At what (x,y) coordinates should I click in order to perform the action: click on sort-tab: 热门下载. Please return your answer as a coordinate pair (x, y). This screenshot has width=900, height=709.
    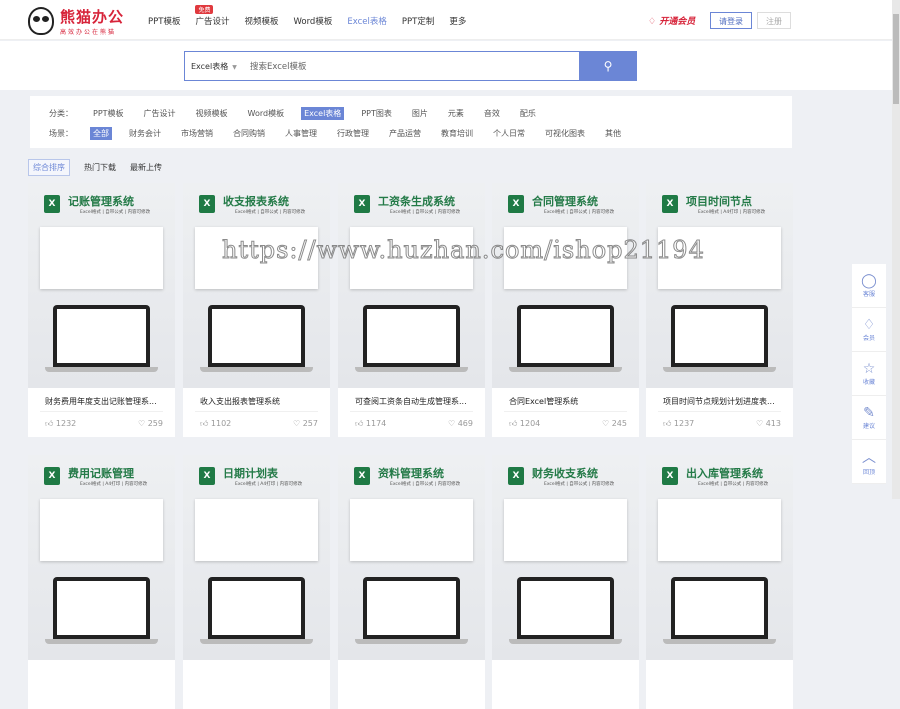
    Looking at the image, I should click on (100, 167).